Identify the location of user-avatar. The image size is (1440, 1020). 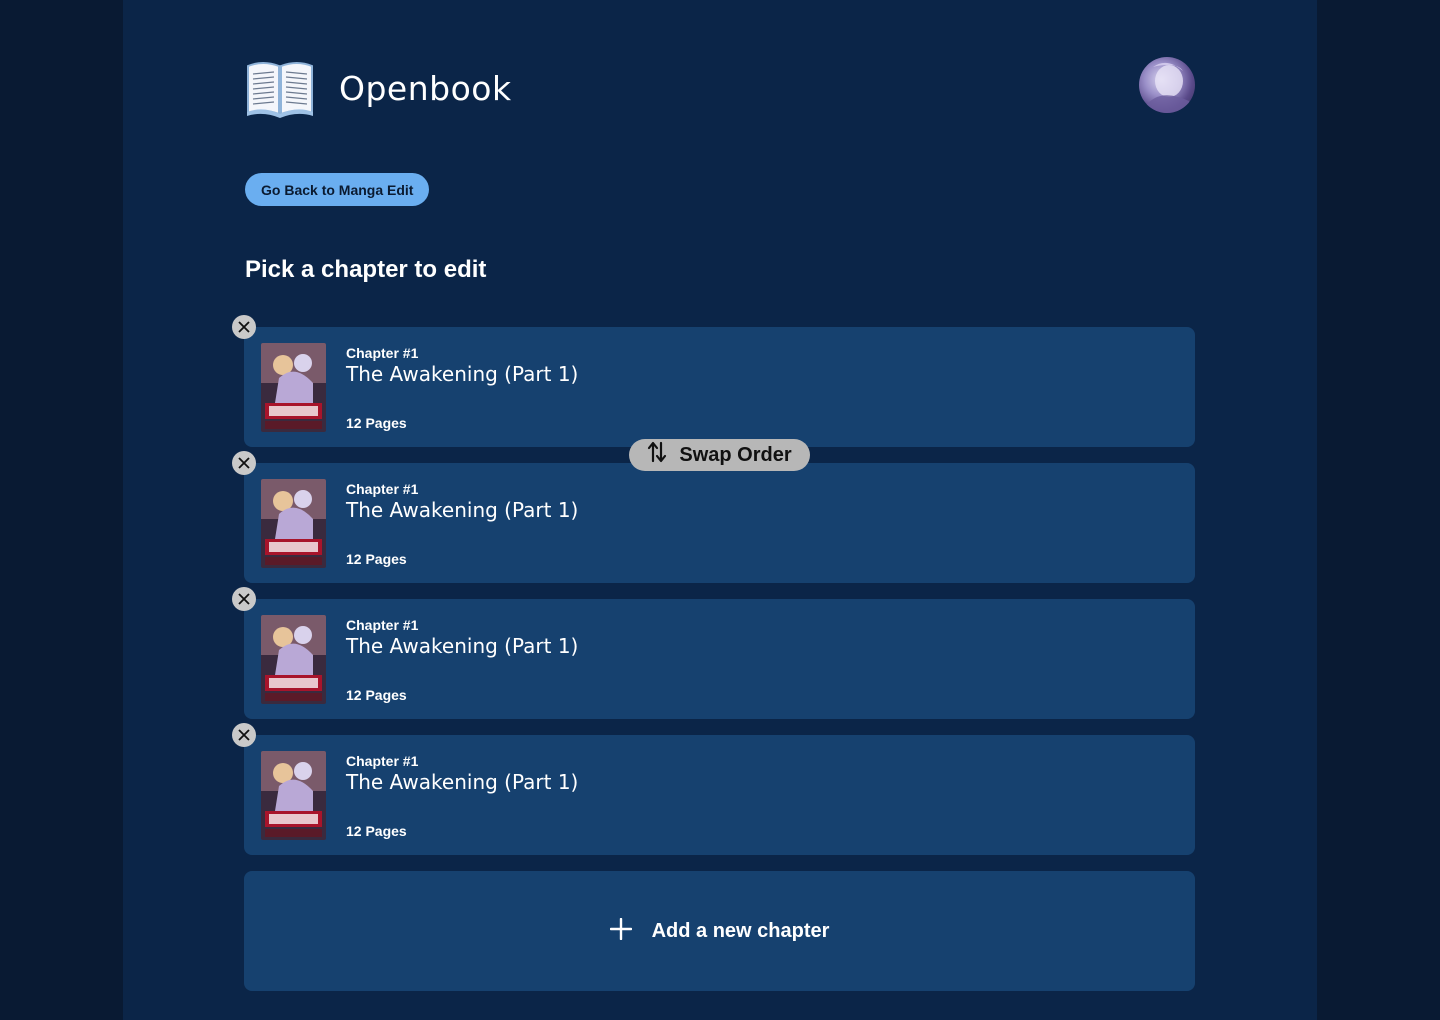
(1167, 85).